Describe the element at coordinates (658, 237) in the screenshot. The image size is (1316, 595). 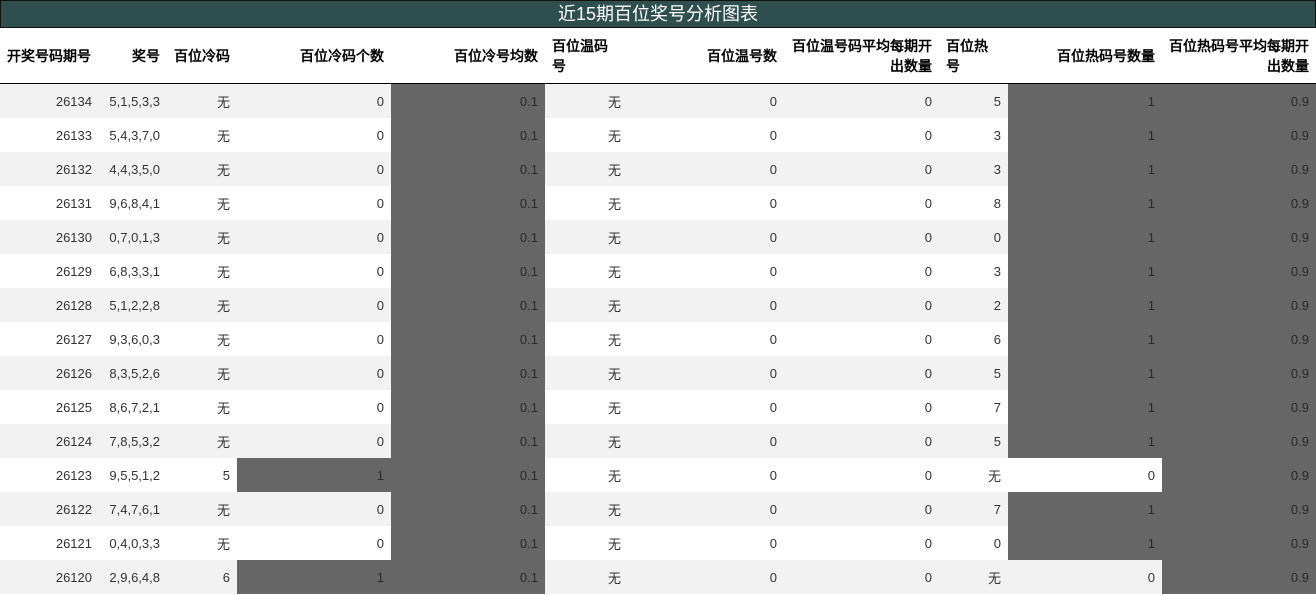
I see `table-row: 26130 0,7,0,1,3 无 0 0.1 无 0 0 0 1 0.9` at that location.